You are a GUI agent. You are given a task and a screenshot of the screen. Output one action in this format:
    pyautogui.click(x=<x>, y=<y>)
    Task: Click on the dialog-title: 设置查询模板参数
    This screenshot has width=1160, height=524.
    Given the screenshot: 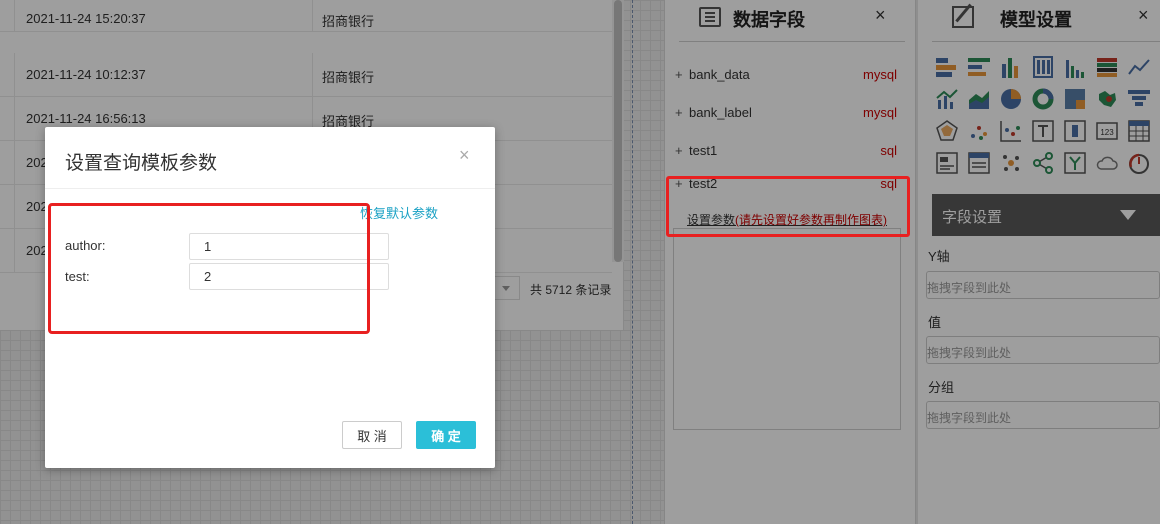 What is the action you would take?
    pyautogui.click(x=141, y=163)
    